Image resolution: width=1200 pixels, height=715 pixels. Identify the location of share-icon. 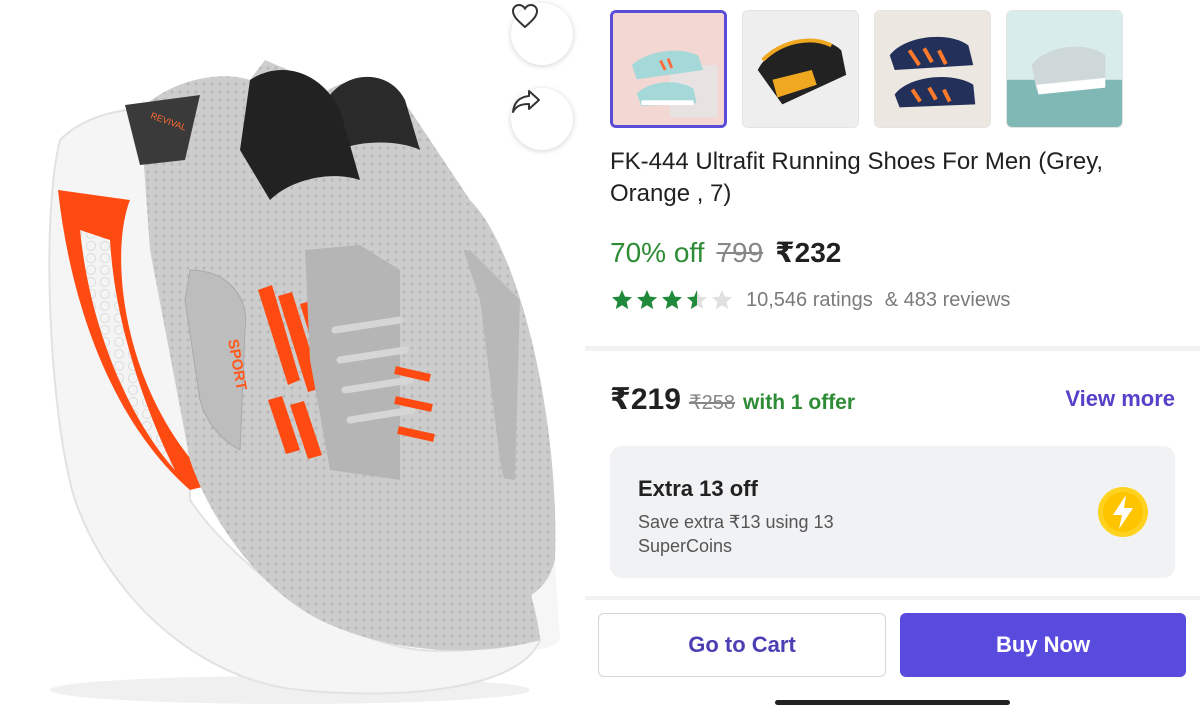
(526, 101).